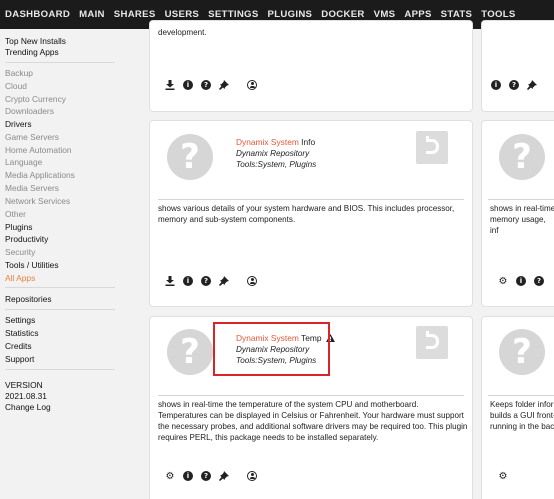 The image size is (554, 499). I want to click on sidebar-category-network-services: Network Services, so click(37, 201).